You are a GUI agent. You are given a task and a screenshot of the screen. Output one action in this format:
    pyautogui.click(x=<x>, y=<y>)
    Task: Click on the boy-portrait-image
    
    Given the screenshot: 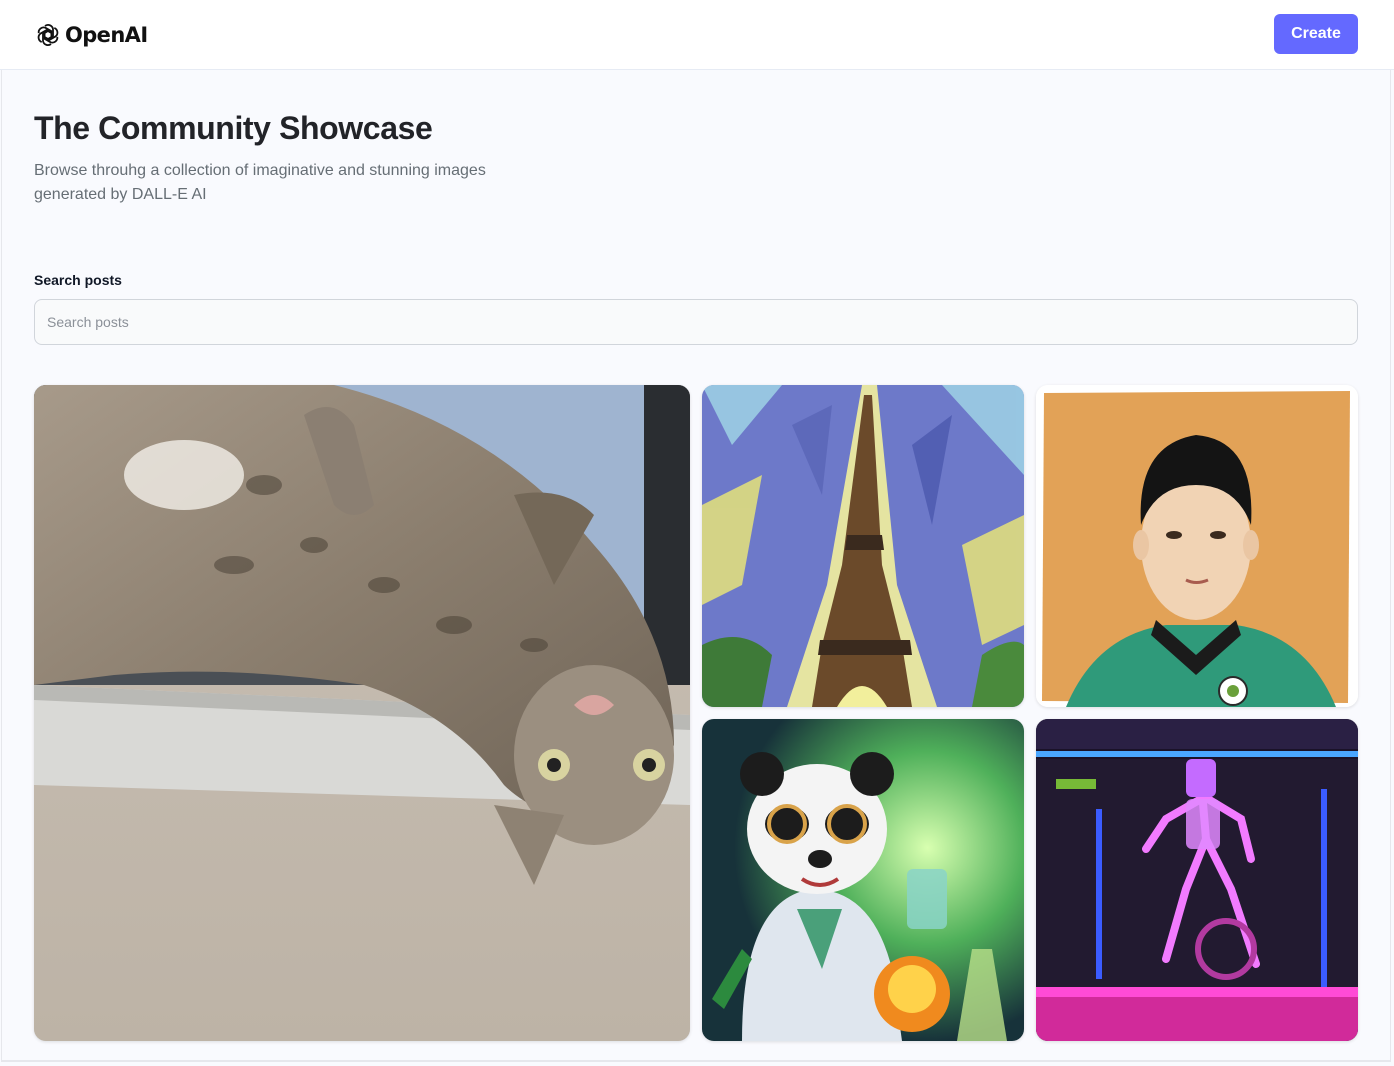 What is the action you would take?
    pyautogui.click(x=1197, y=546)
    